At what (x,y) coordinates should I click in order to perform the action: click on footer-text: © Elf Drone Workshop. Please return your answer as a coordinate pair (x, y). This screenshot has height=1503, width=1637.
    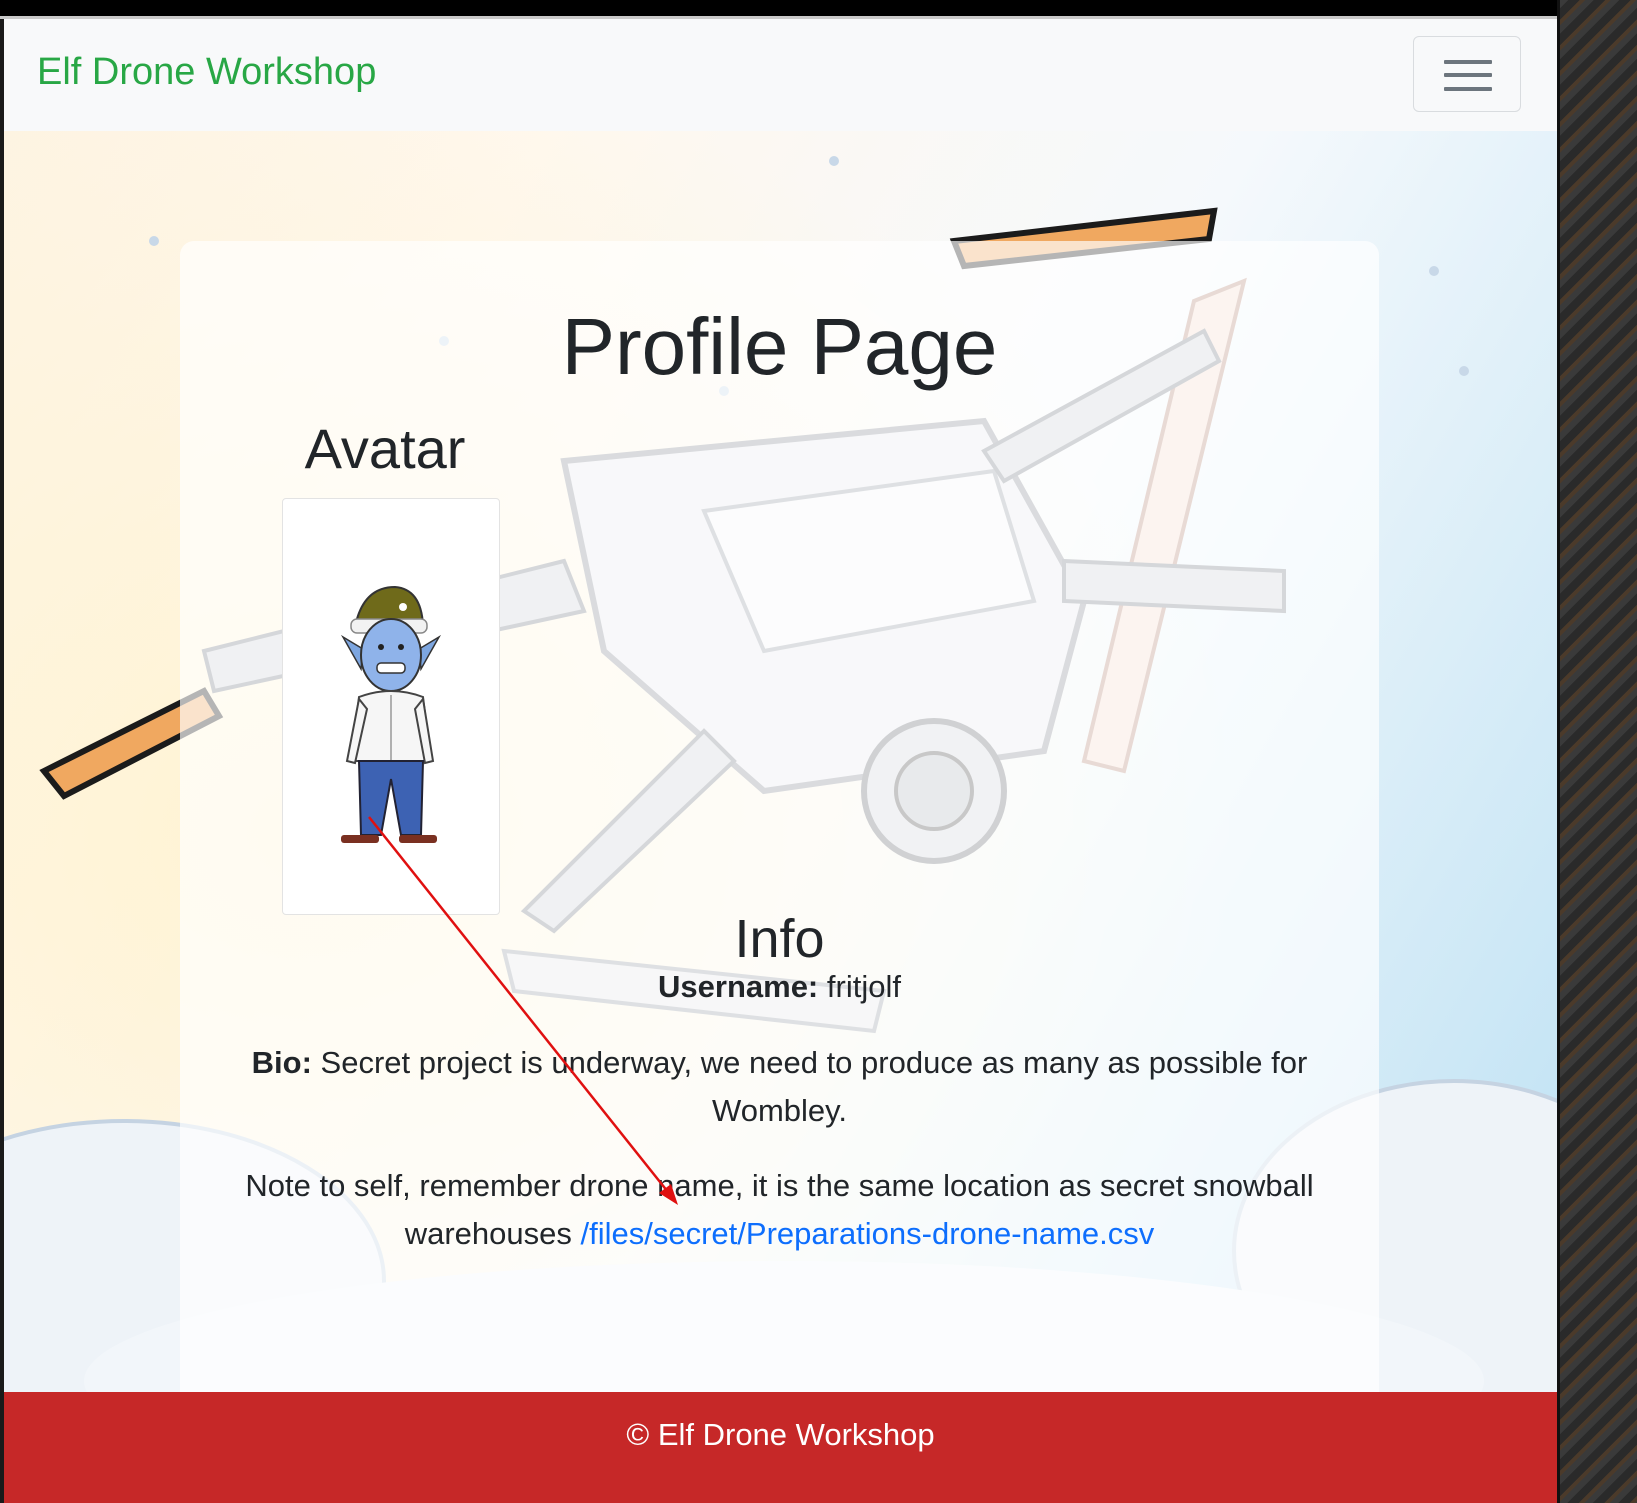
    Looking at the image, I should click on (780, 1434).